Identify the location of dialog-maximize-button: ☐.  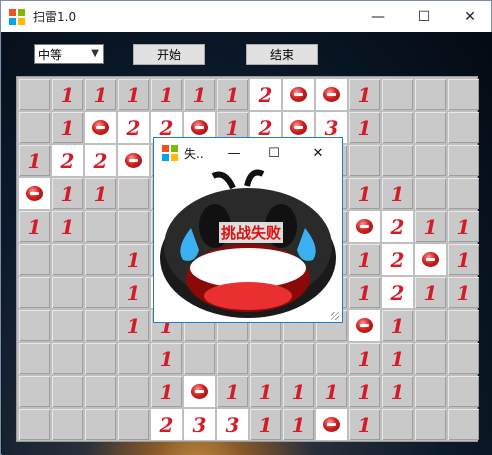
(274, 153).